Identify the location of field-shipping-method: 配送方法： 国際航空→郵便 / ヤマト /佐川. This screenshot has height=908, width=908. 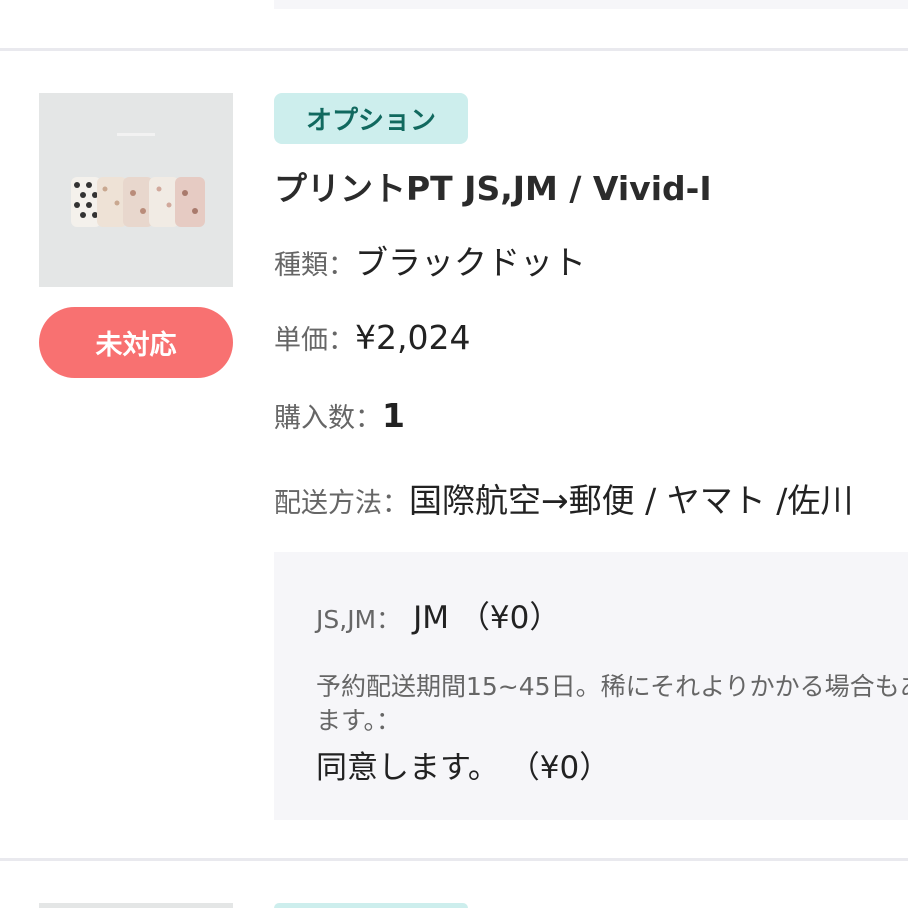
(563, 498).